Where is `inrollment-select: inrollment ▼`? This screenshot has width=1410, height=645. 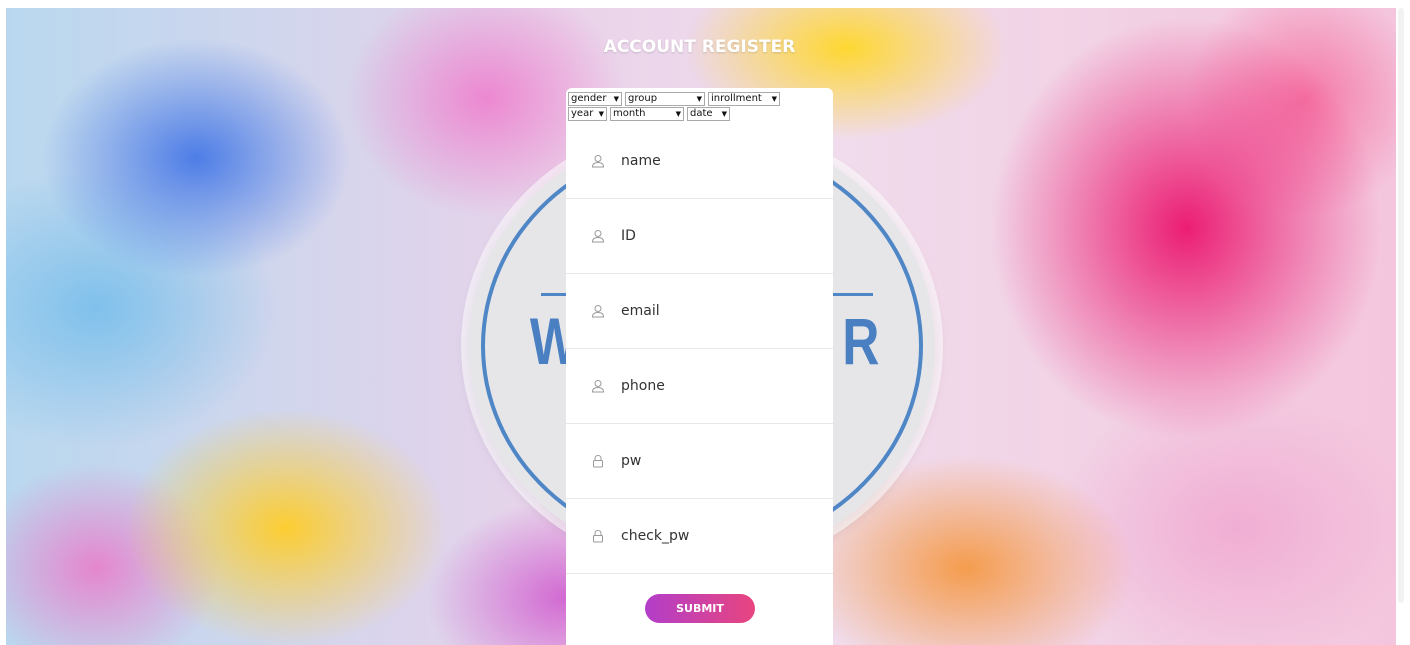
inrollment-select: inrollment ▼ is located at coordinates (744, 99).